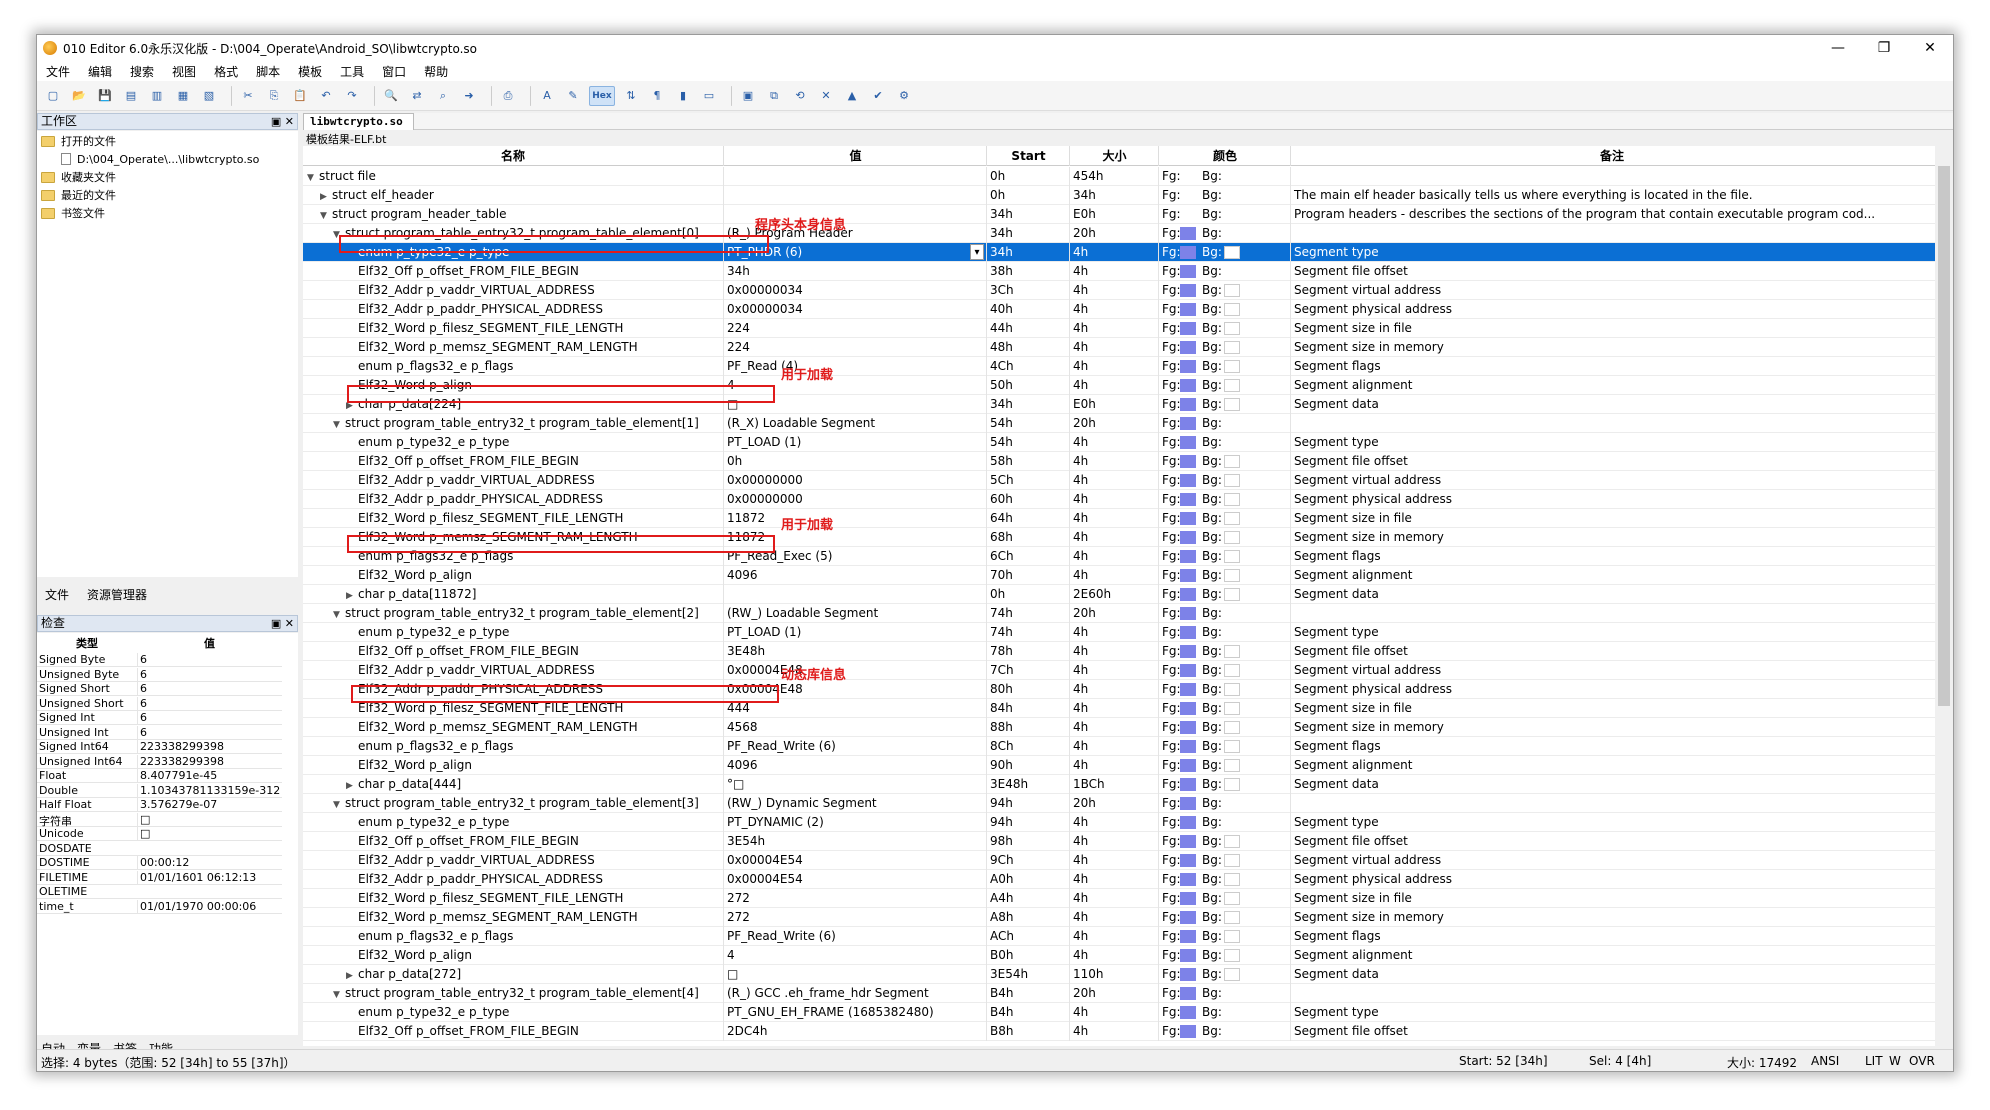 The image size is (1990, 1110). What do you see at coordinates (142, 71) in the screenshot?
I see `menu-search: 搜索` at bounding box center [142, 71].